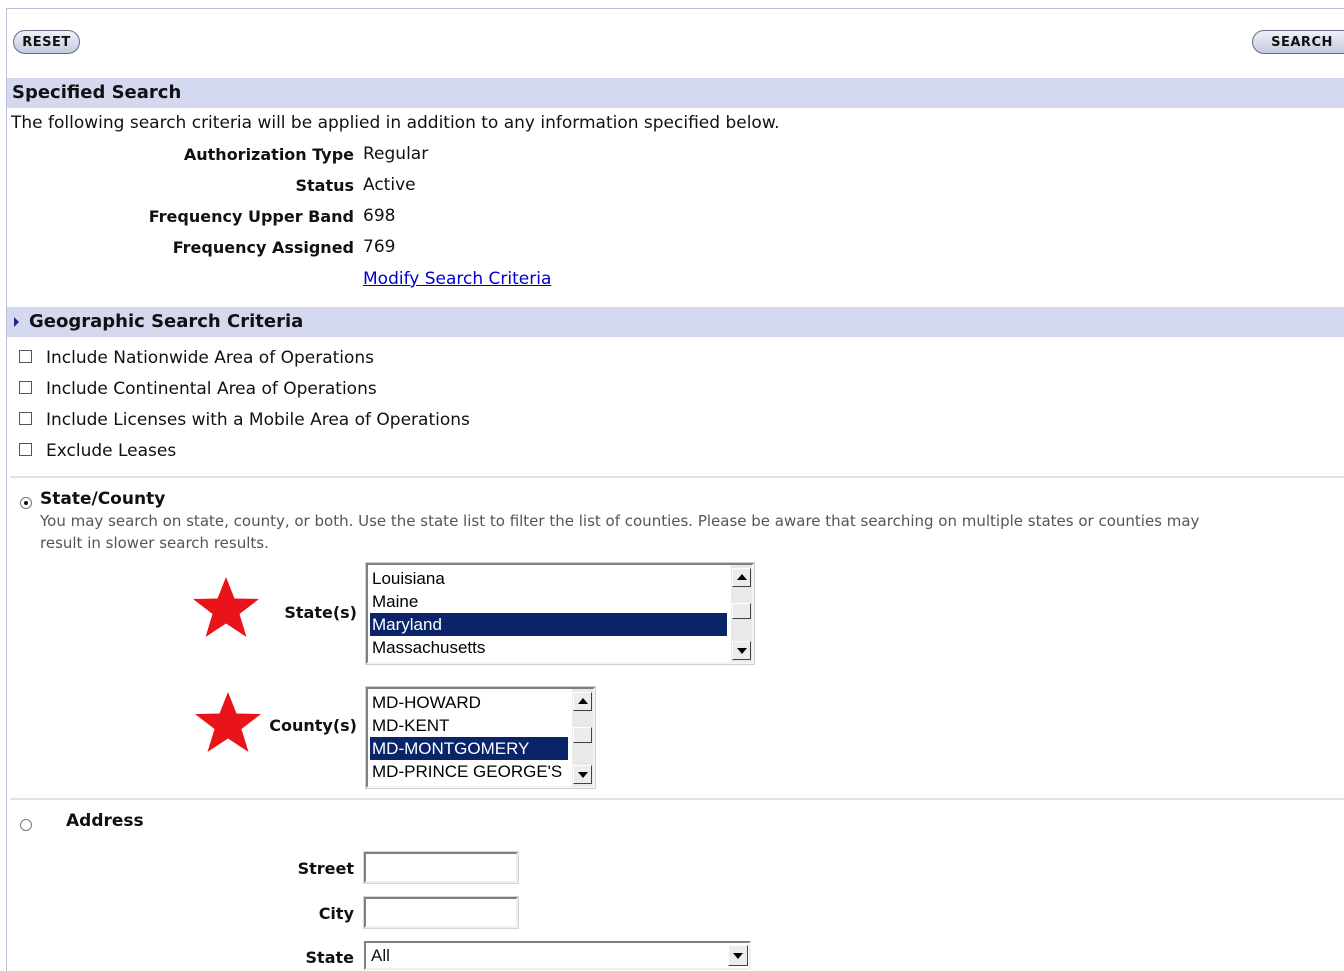  Describe the element at coordinates (26, 503) in the screenshot. I see `state-county-radio` at that location.